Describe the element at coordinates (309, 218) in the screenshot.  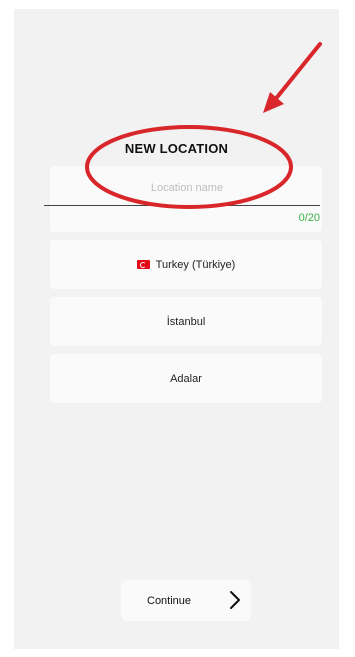
I see `character-counter: 0/20` at that location.